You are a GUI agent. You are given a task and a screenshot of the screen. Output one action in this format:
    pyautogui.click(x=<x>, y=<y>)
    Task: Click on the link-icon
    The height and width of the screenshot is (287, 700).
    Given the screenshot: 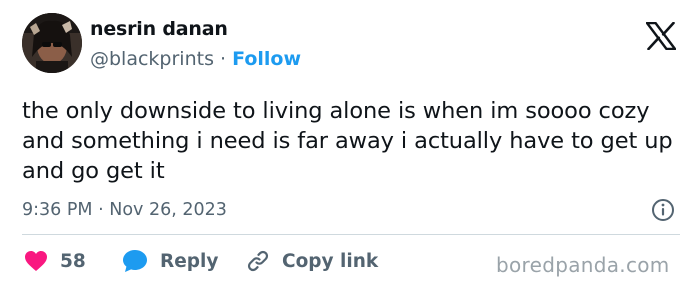 What is the action you would take?
    pyautogui.click(x=258, y=261)
    